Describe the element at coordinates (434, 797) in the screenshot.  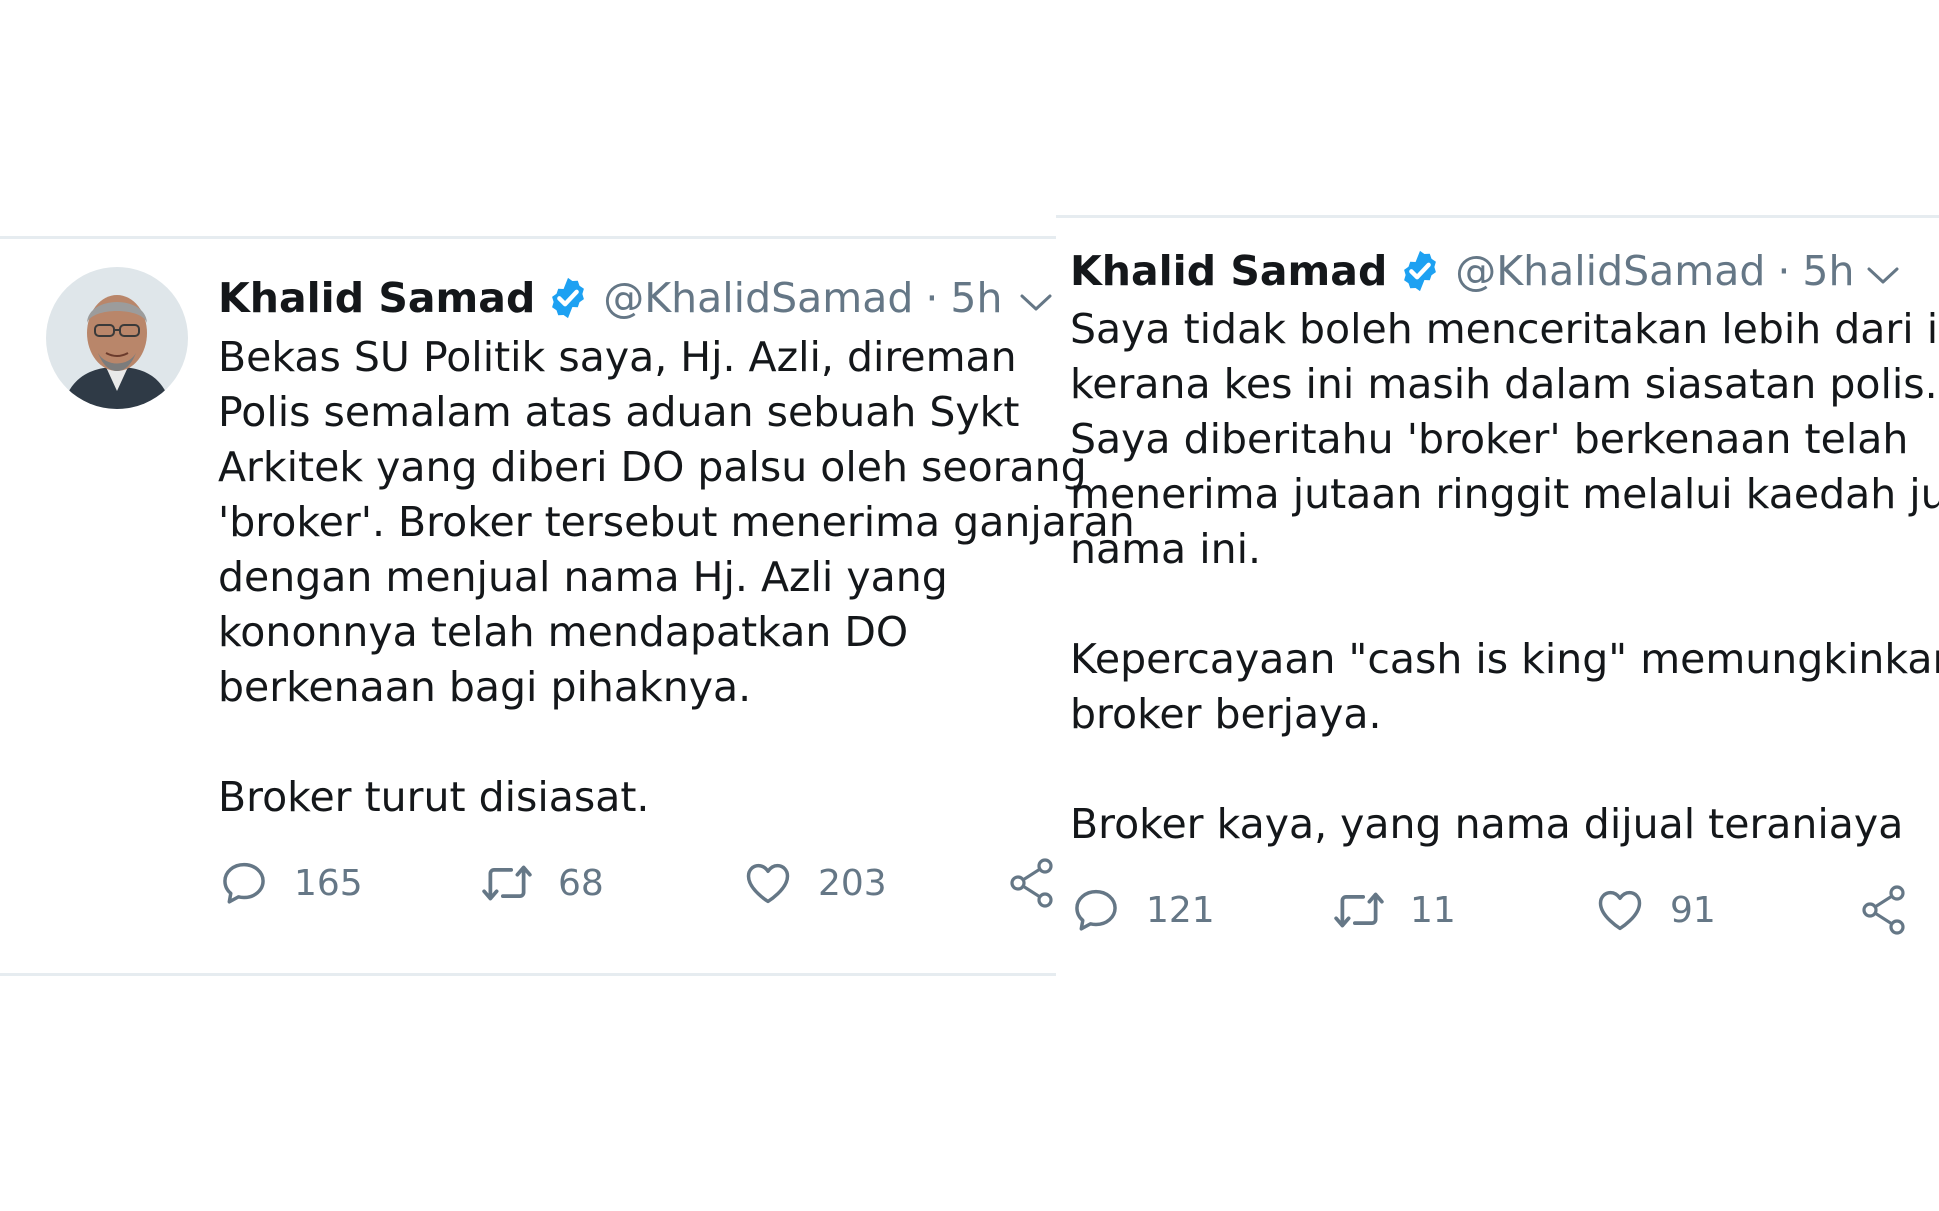
I see `tweet-line: Broker turut disiasat.` at that location.